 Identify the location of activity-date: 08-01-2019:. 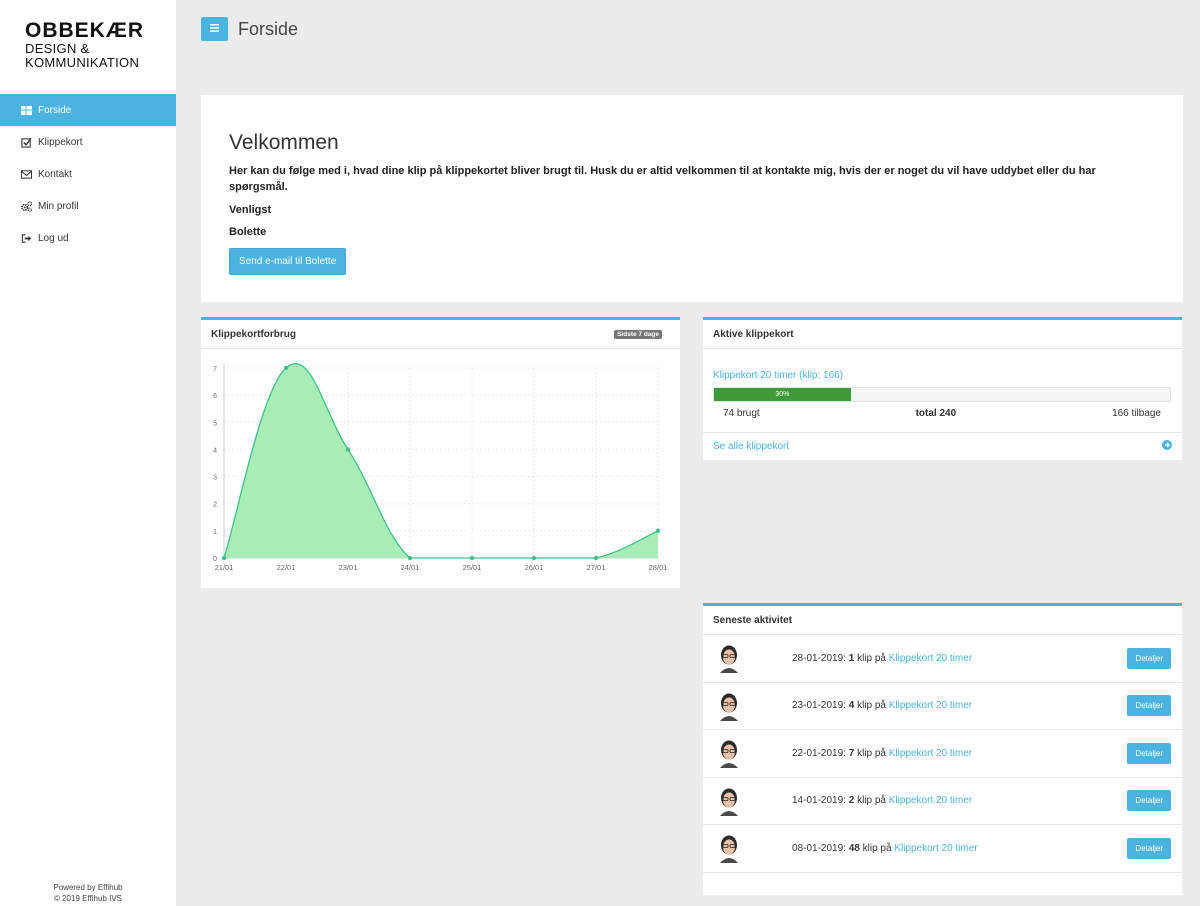
(819, 848).